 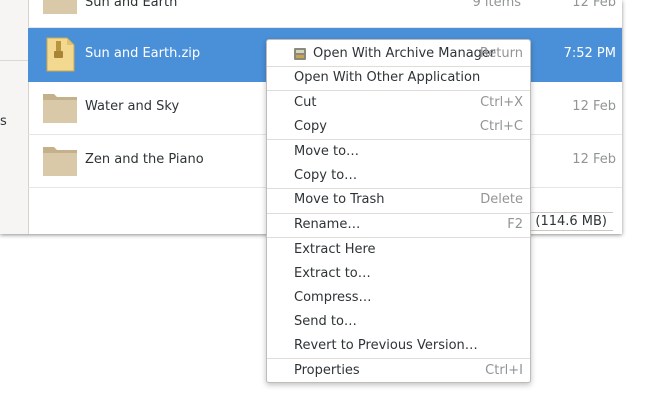 I want to click on menu-item-rename: Rename… F2, so click(x=398, y=225).